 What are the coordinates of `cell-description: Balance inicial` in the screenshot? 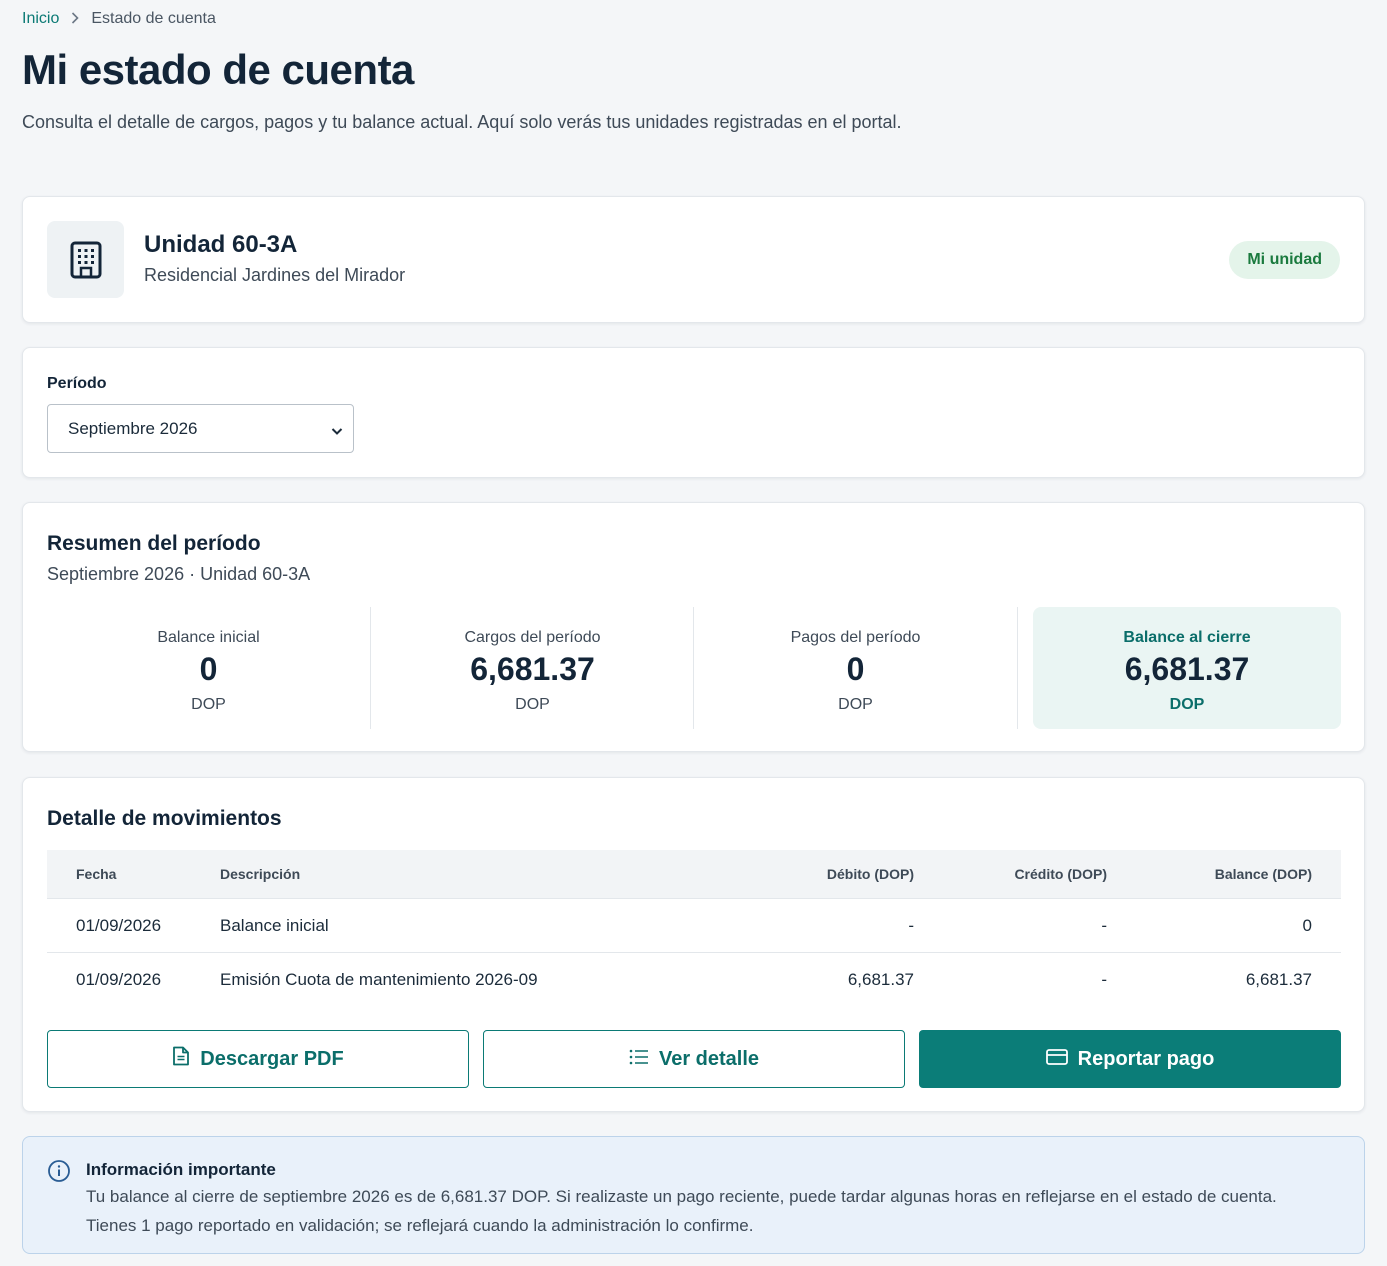 It's located at (274, 925).